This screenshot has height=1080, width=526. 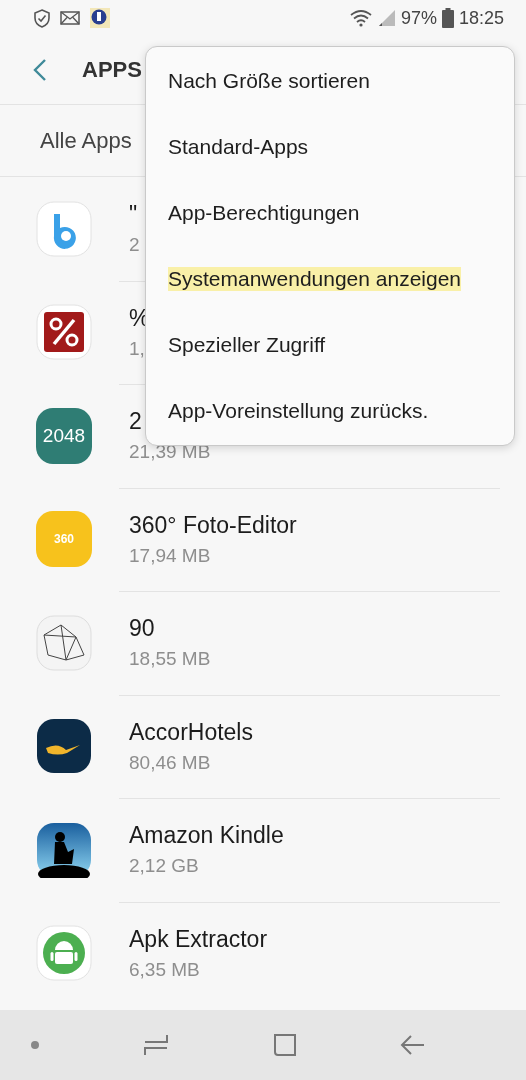 I want to click on app-name: 360° Foto-Editor, so click(x=213, y=525).